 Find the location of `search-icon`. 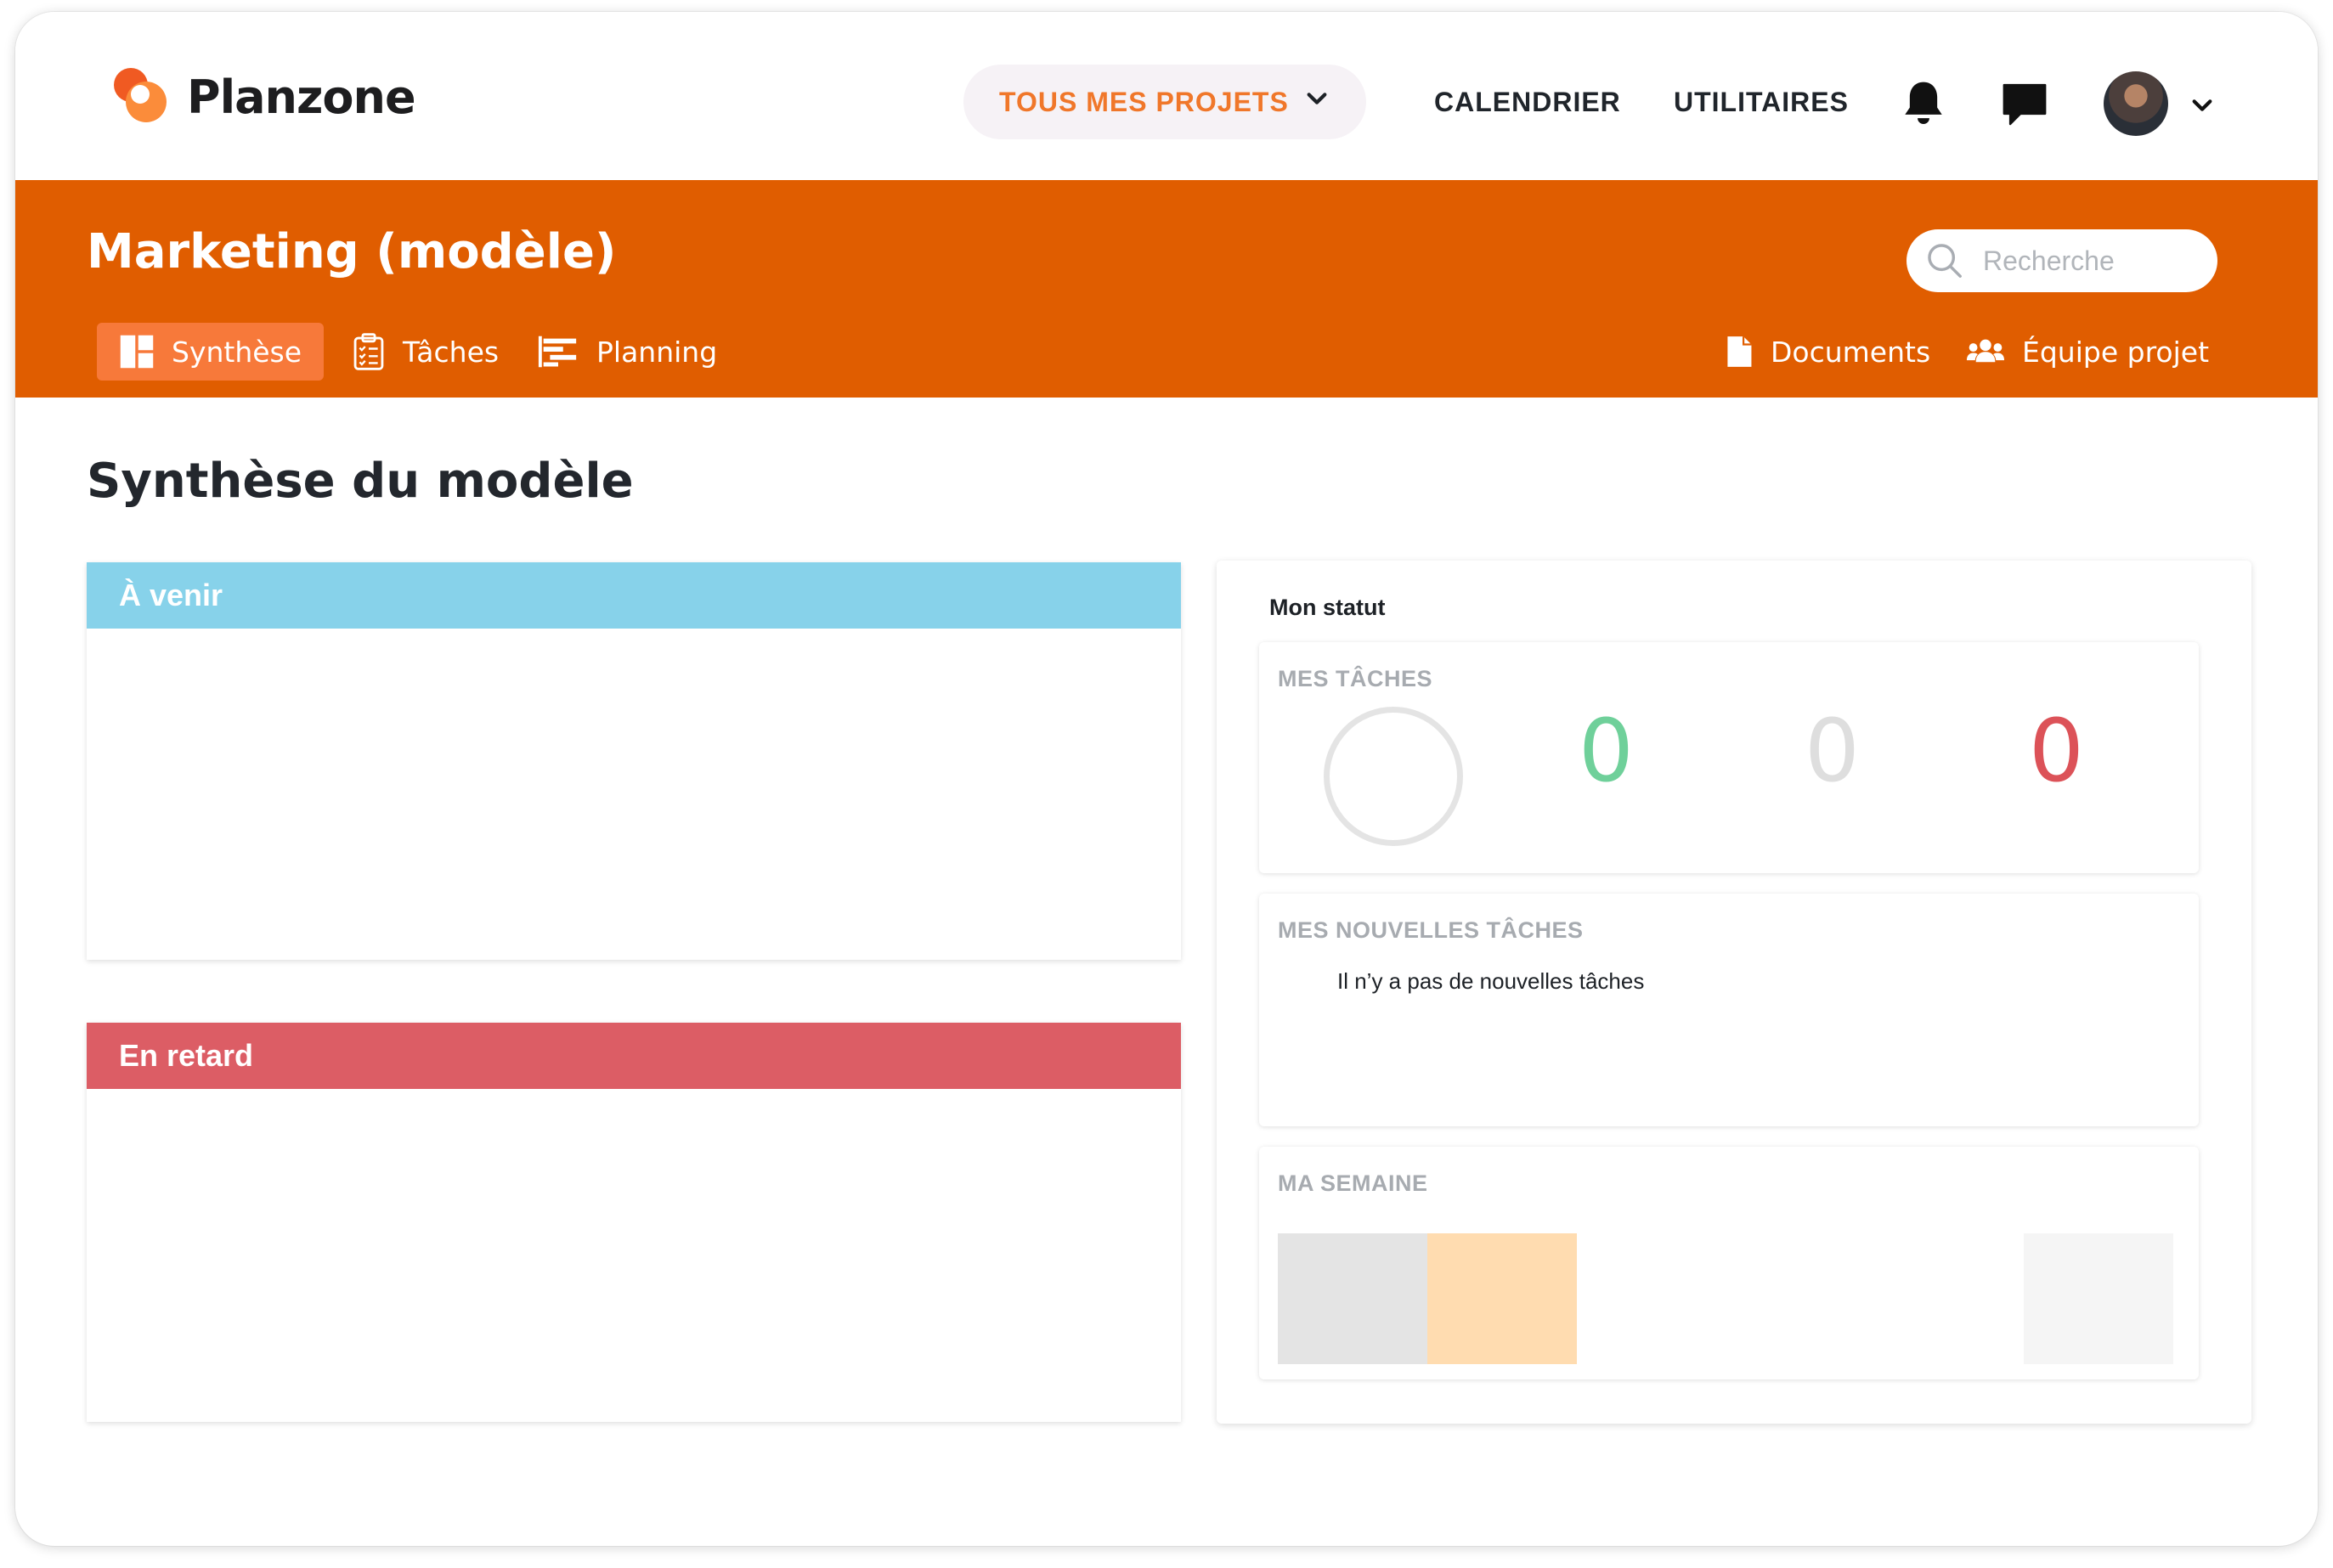

search-icon is located at coordinates (1945, 261).